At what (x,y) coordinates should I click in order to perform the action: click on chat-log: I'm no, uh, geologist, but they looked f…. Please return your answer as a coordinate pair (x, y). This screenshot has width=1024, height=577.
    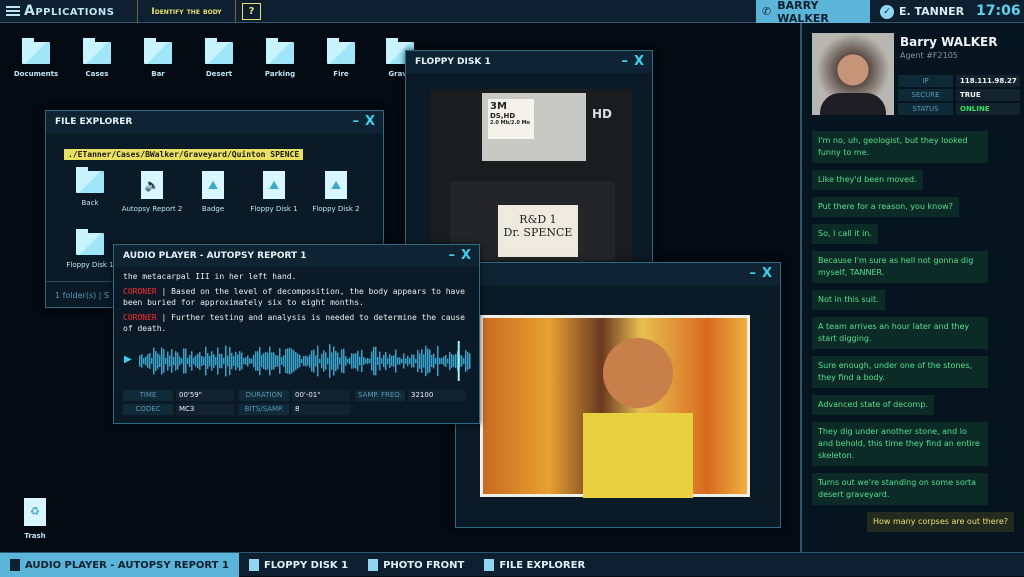
    Looking at the image, I should click on (914, 335).